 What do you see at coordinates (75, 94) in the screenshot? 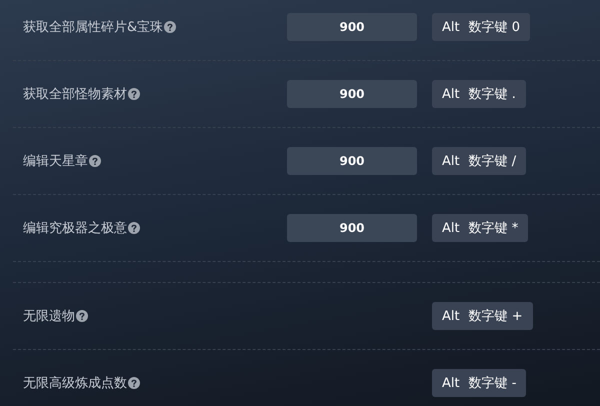
I see `option-label: 获取全部怪物素材` at bounding box center [75, 94].